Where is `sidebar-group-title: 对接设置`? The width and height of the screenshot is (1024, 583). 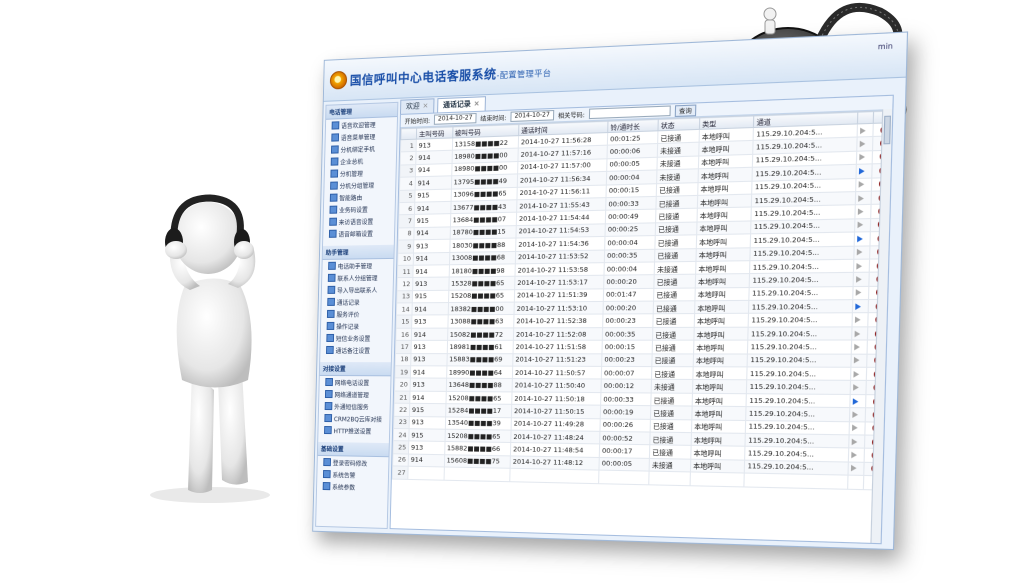
sidebar-group-title: 对接设置 is located at coordinates (355, 369).